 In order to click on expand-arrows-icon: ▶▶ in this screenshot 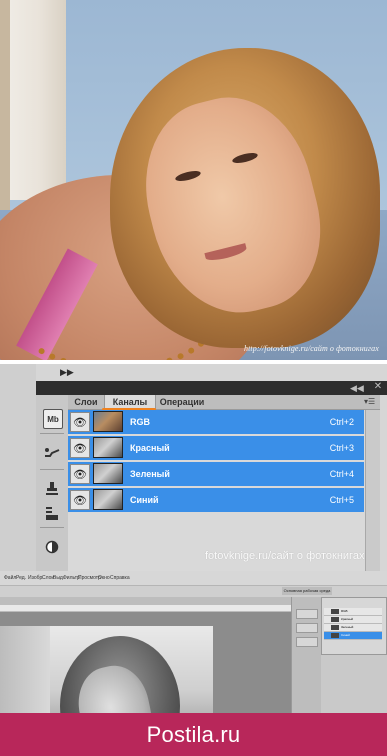, I will do `click(67, 372)`.